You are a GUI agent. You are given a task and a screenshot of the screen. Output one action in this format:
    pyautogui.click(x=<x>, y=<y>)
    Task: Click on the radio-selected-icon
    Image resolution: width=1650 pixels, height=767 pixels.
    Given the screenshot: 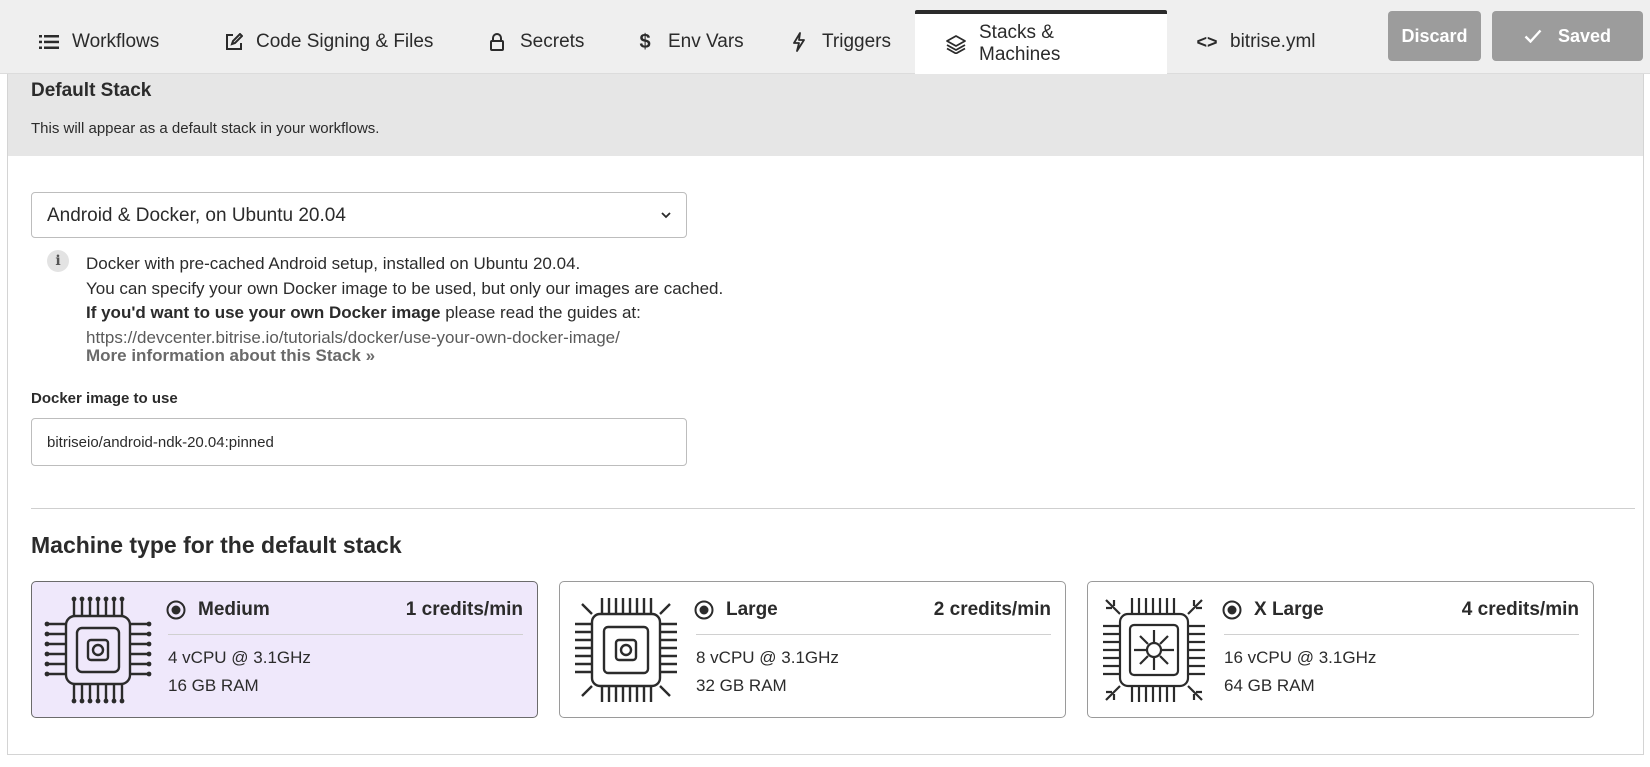 What is the action you would take?
    pyautogui.click(x=176, y=610)
    